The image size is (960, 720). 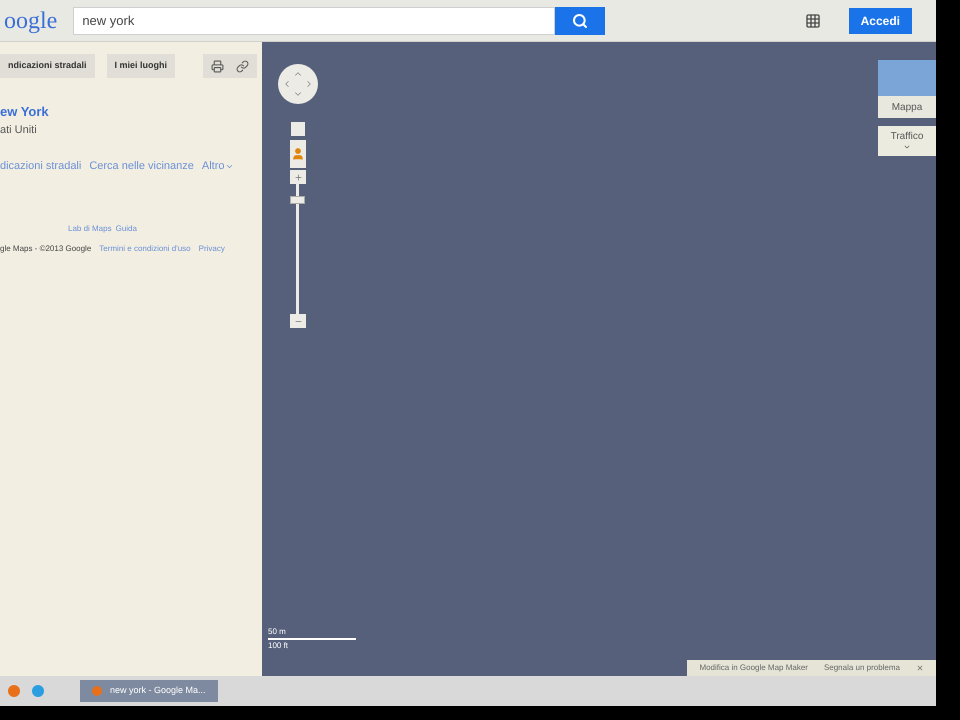 What do you see at coordinates (298, 84) in the screenshot?
I see `pan-control` at bounding box center [298, 84].